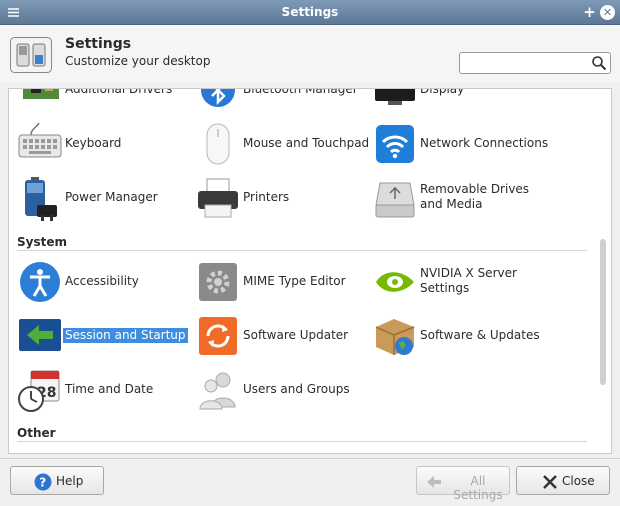 The height and width of the screenshot is (506, 620). Describe the element at coordinates (109, 389) in the screenshot. I see `item-label: Time and Date` at that location.